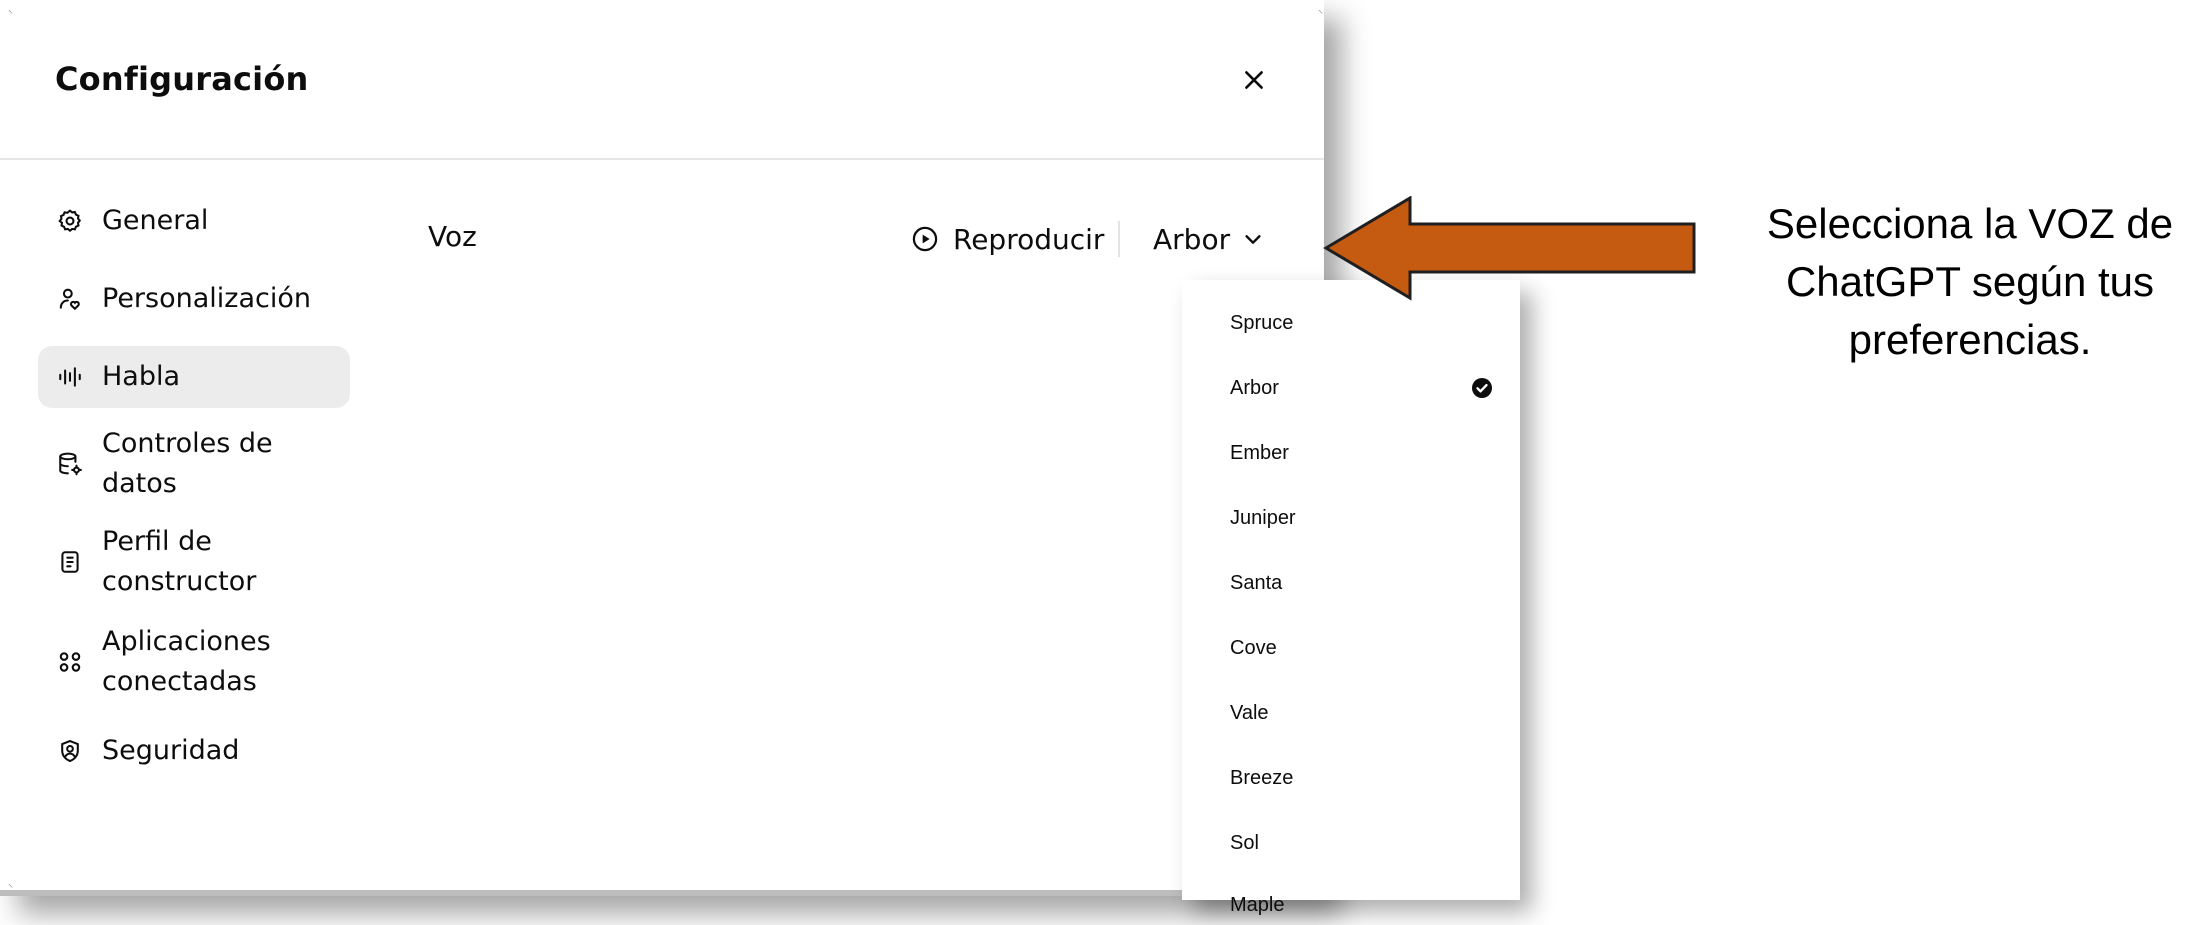  I want to click on voice-option: Maple, so click(1365, 905).